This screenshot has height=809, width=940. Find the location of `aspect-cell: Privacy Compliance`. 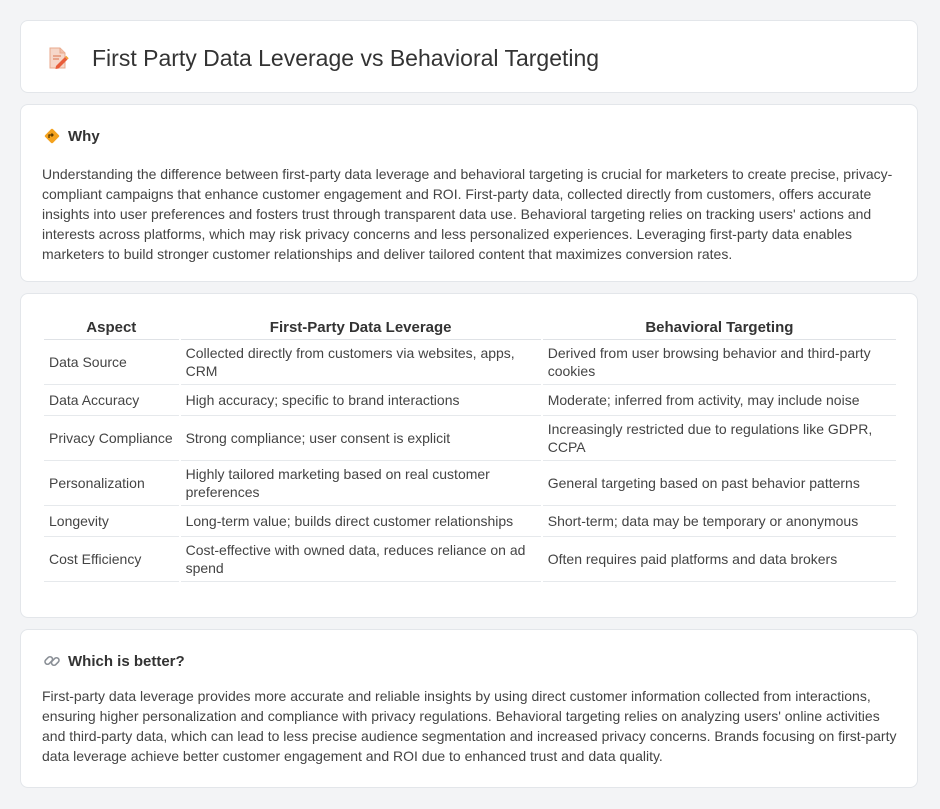

aspect-cell: Privacy Compliance is located at coordinates (111, 438).